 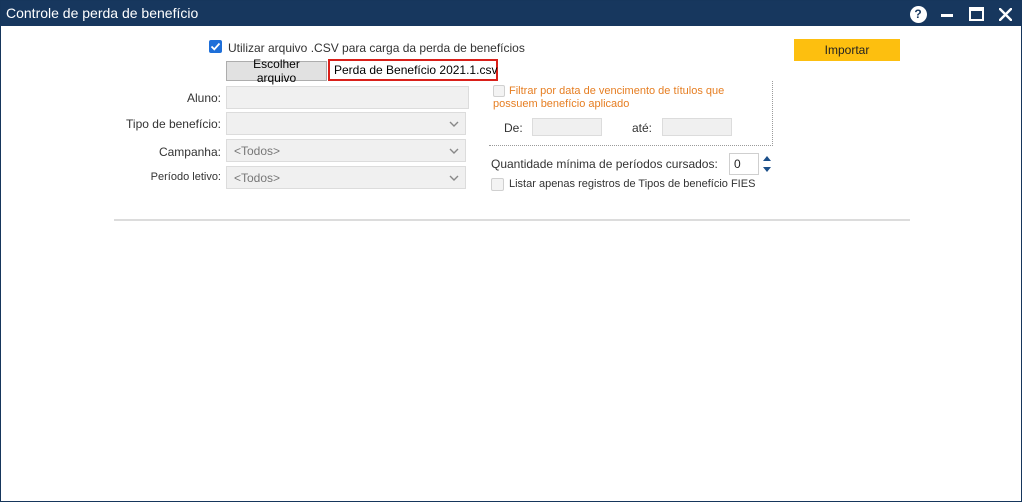 I want to click on use-csv-checkbox, so click(x=215, y=46).